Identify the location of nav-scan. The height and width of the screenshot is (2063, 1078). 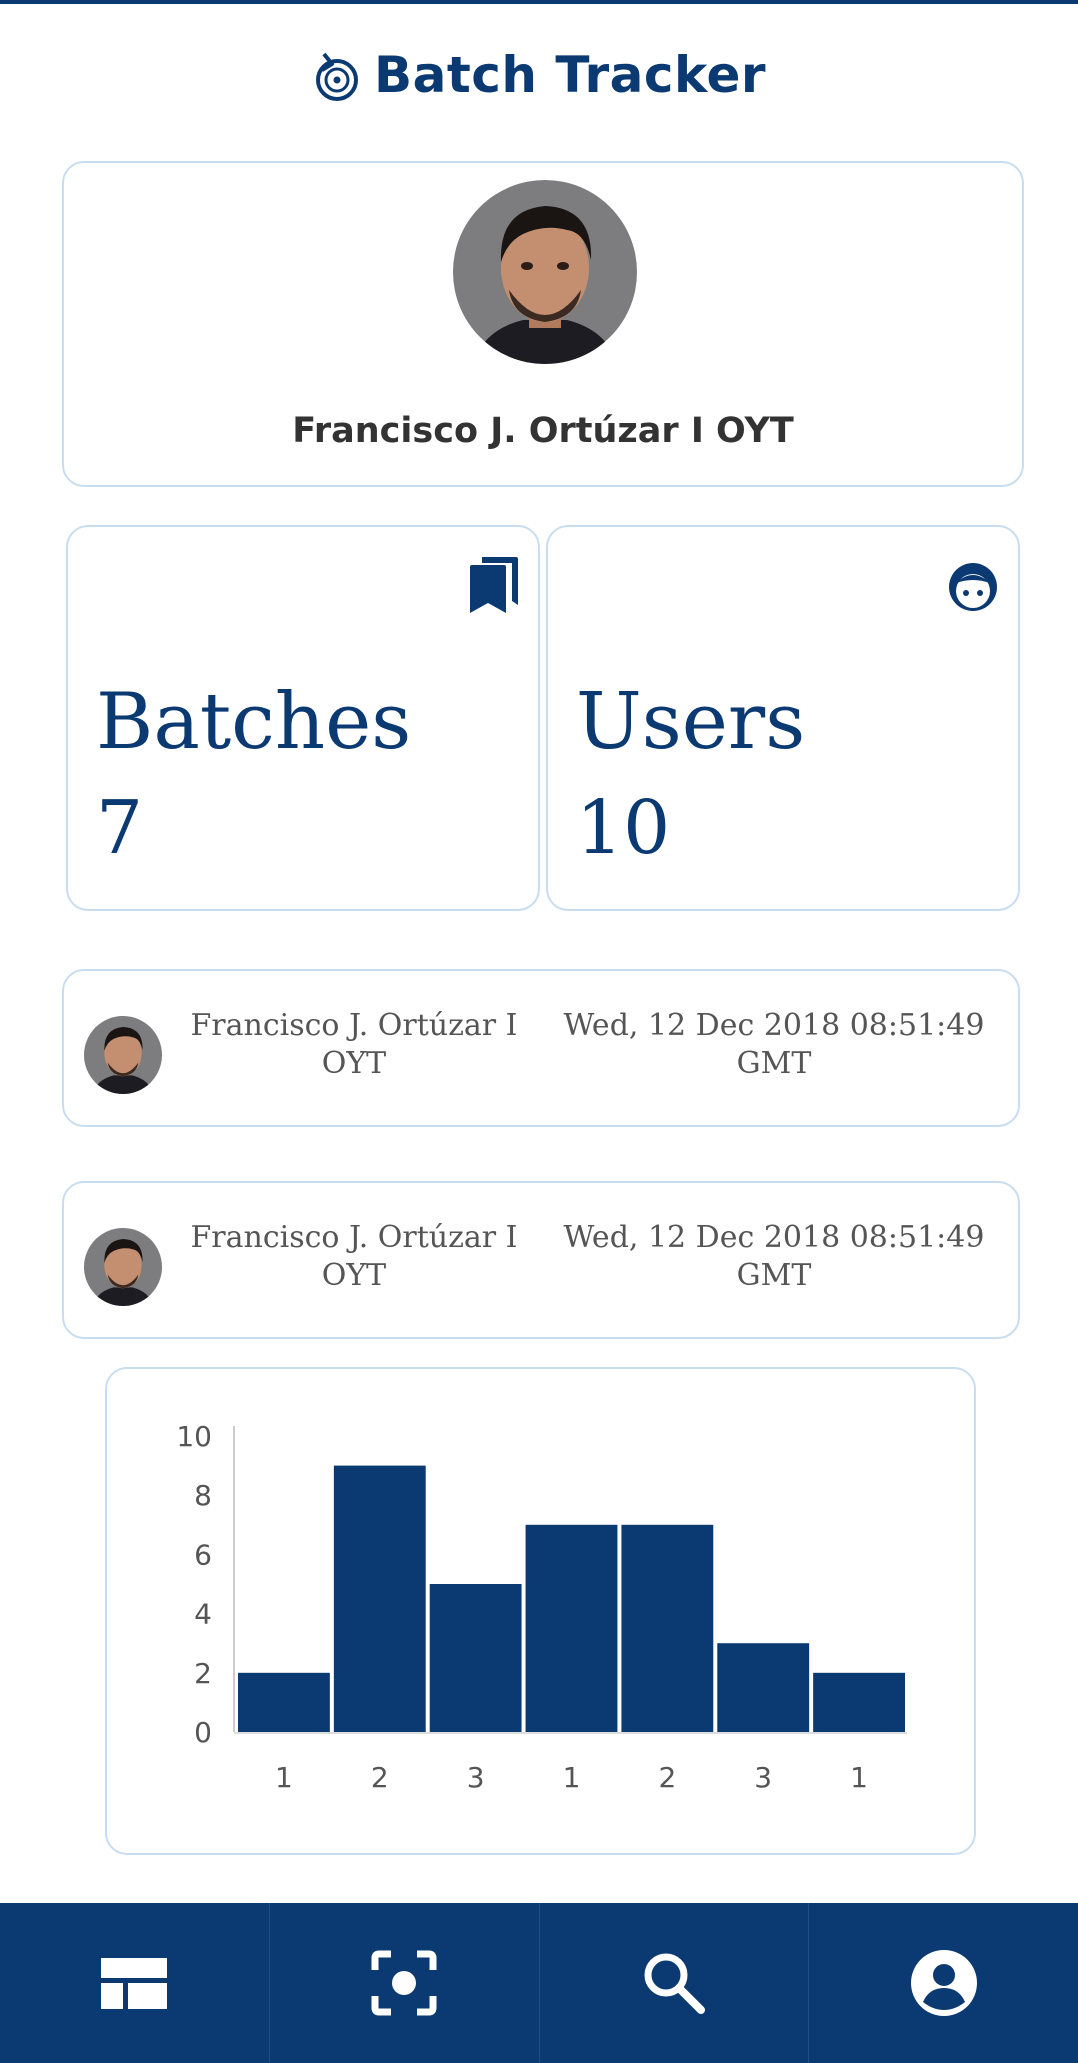
(405, 1983).